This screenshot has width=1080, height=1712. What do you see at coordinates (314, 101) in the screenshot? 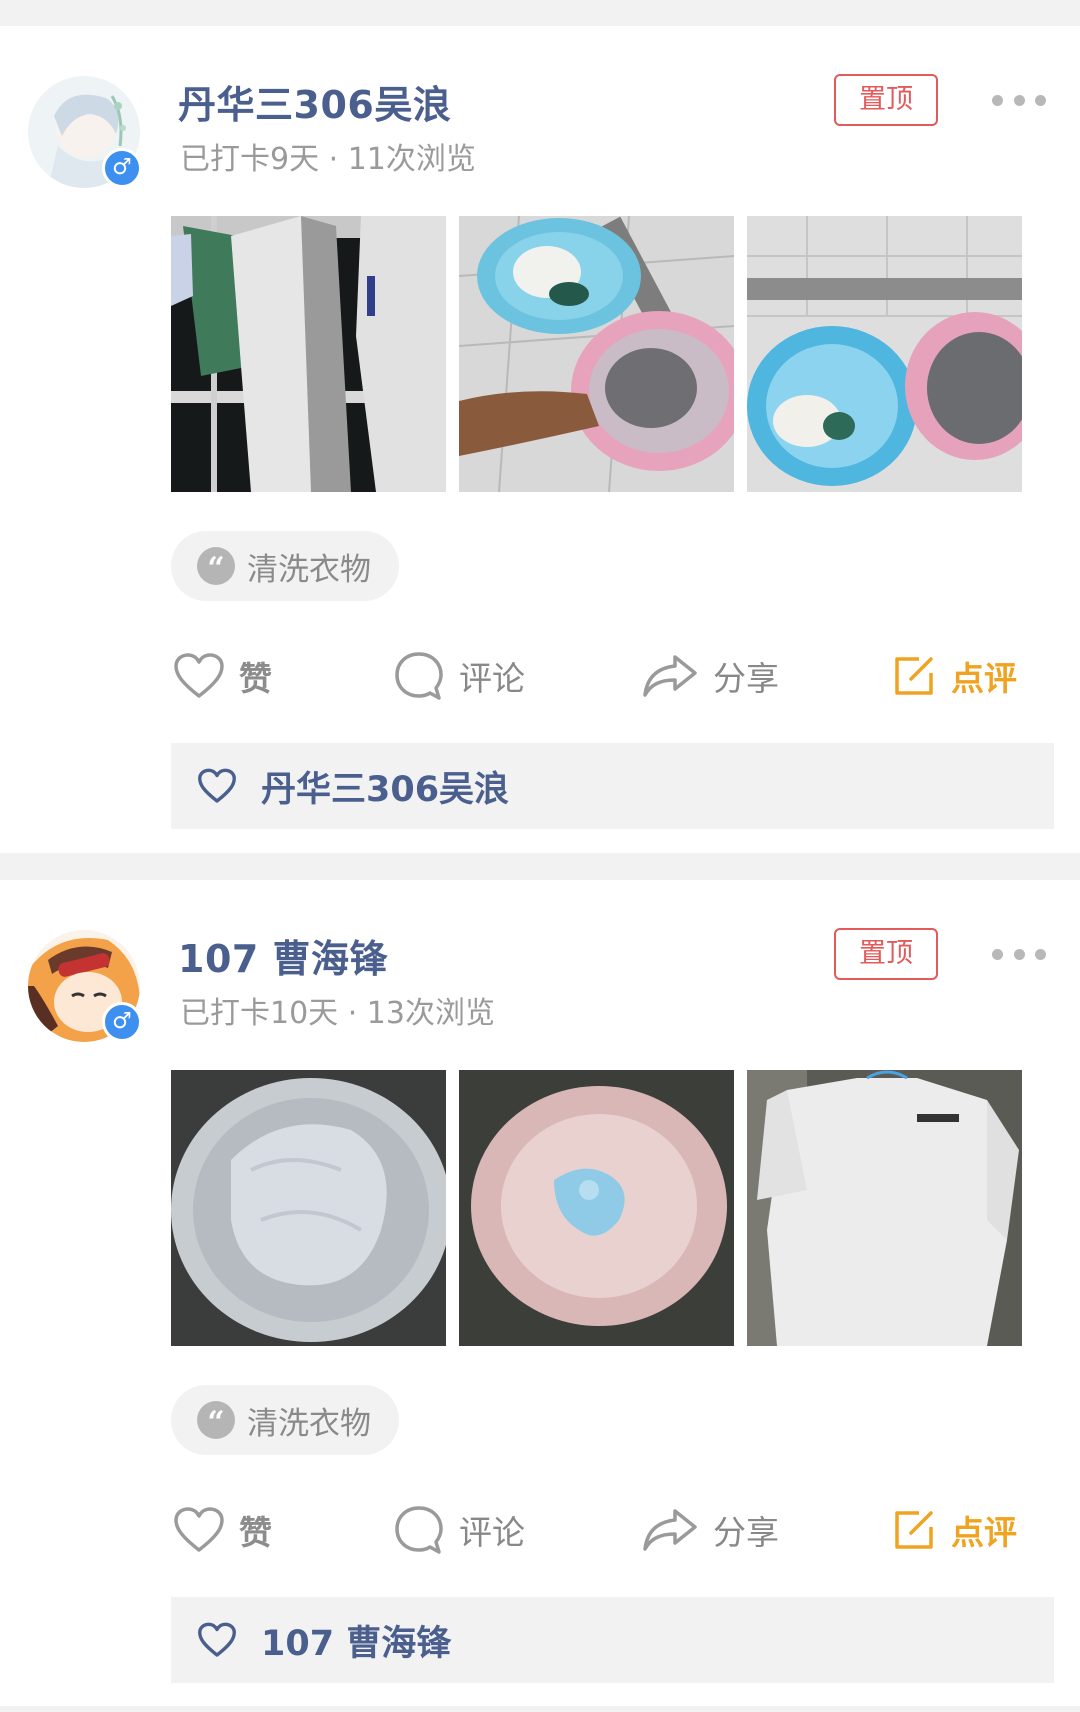
I see `username: 丹华三306吴浪` at bounding box center [314, 101].